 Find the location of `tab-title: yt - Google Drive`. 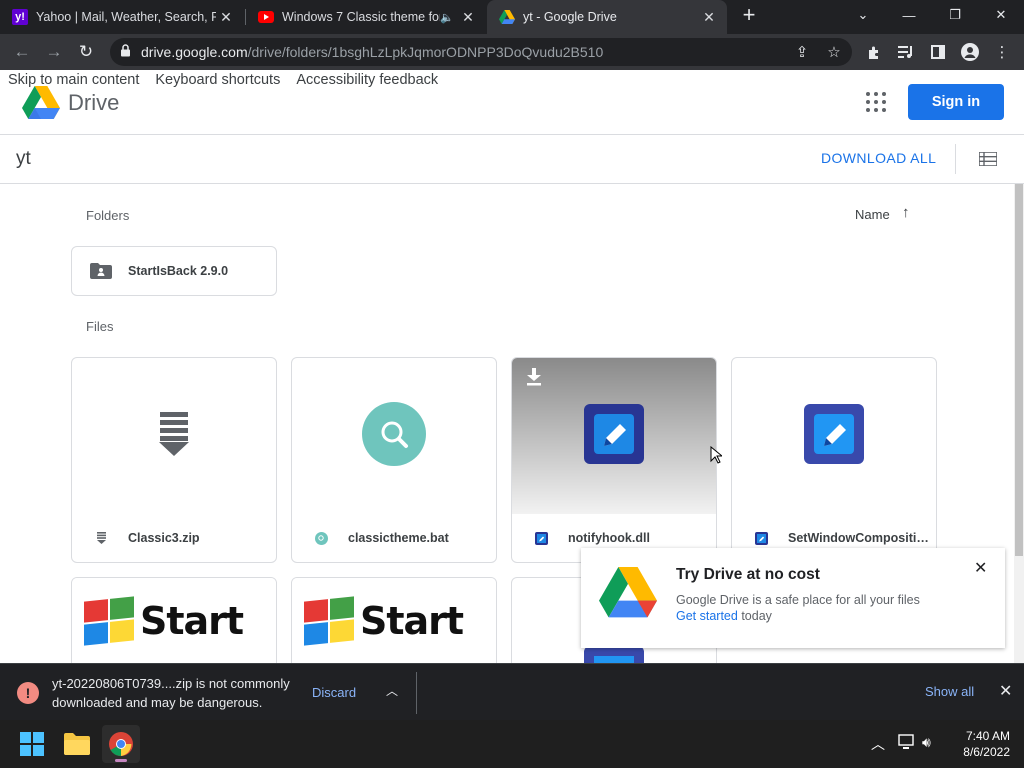

tab-title: yt - Google Drive is located at coordinates (570, 17).